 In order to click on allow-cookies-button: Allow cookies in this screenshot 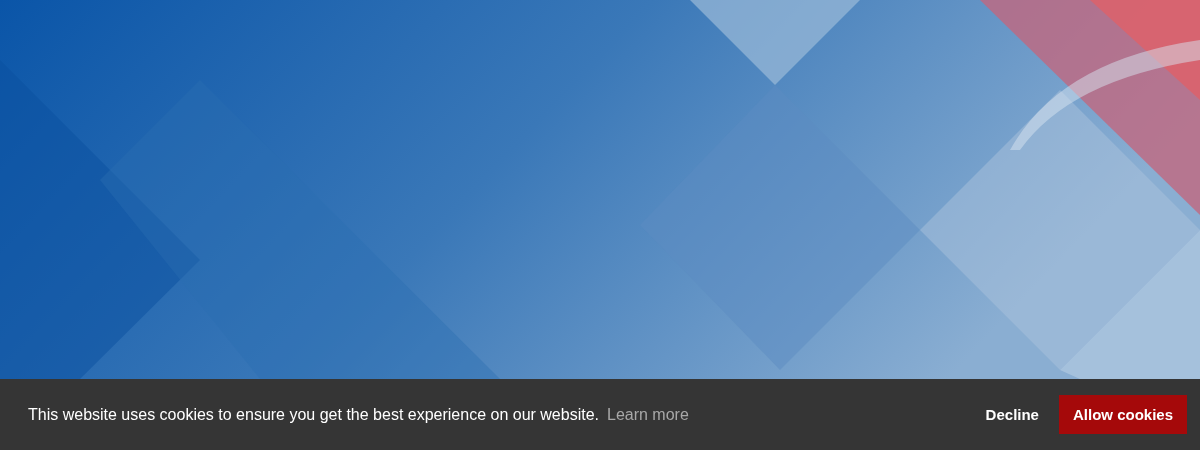, I will do `click(1122, 414)`.